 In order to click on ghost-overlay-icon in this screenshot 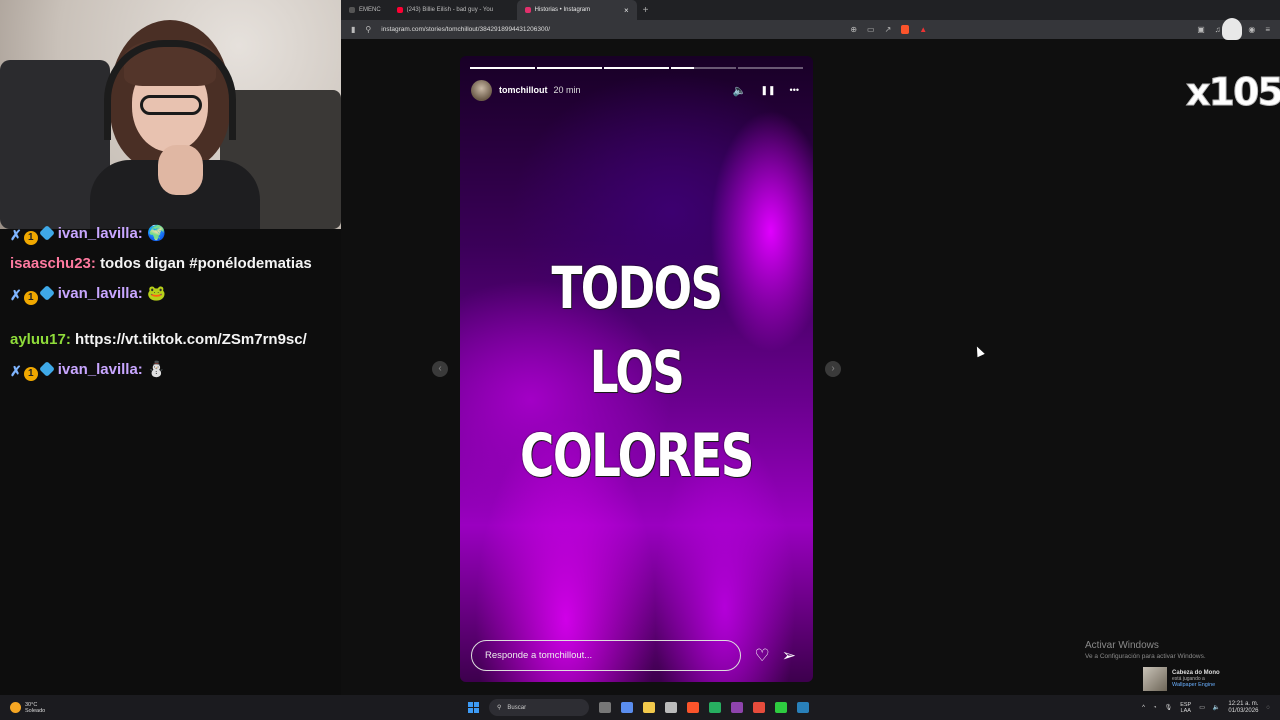, I will do `click(1232, 29)`.